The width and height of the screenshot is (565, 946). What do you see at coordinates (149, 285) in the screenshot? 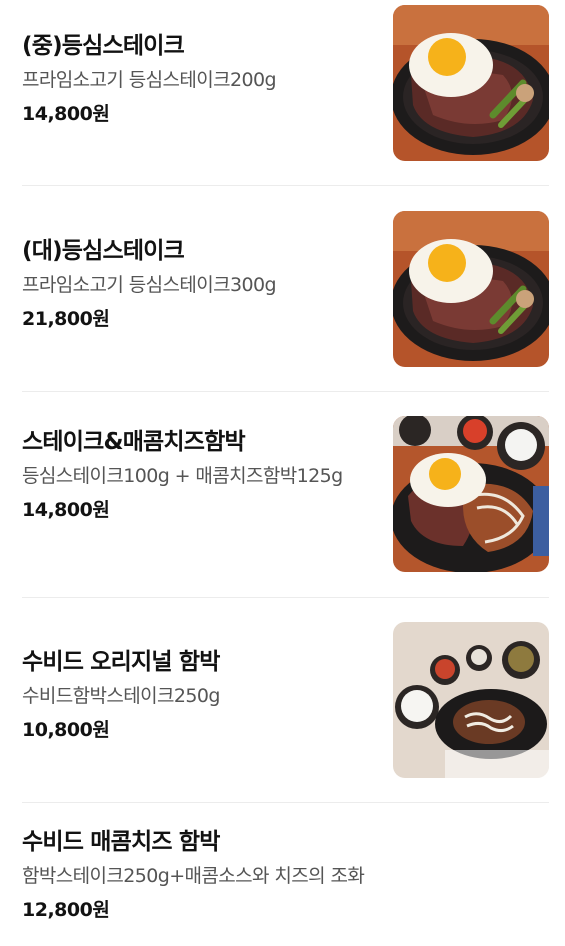
I see `menu-item-description: 프라임소고기 등심스테이크300g` at bounding box center [149, 285].